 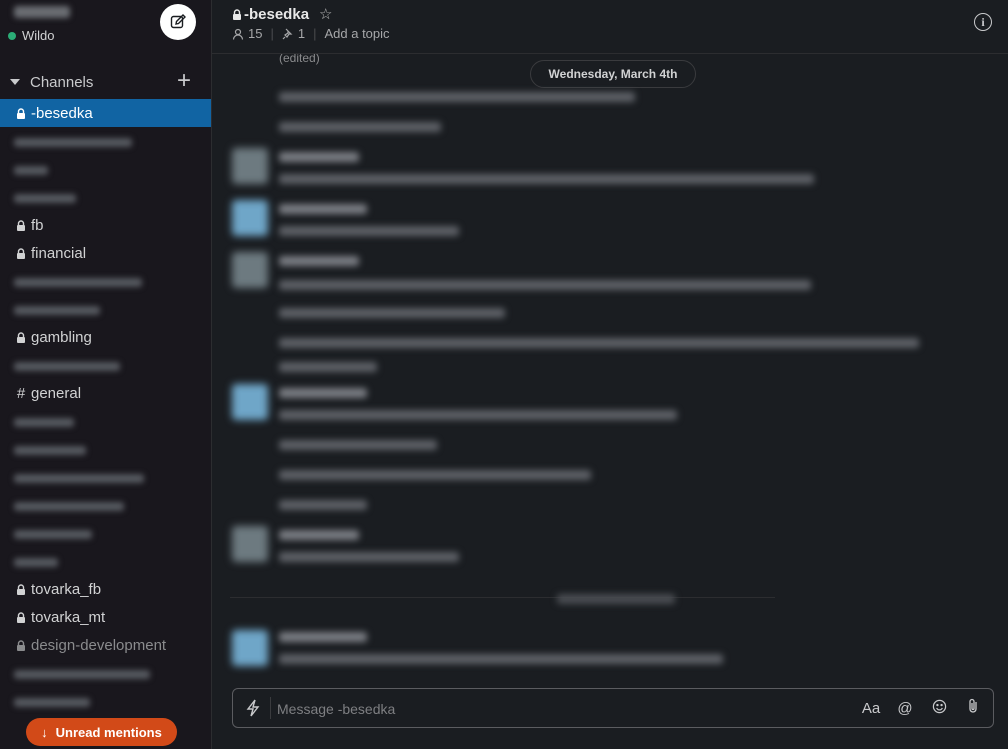 What do you see at coordinates (99, 645) in the screenshot?
I see `channel-label: design-development` at bounding box center [99, 645].